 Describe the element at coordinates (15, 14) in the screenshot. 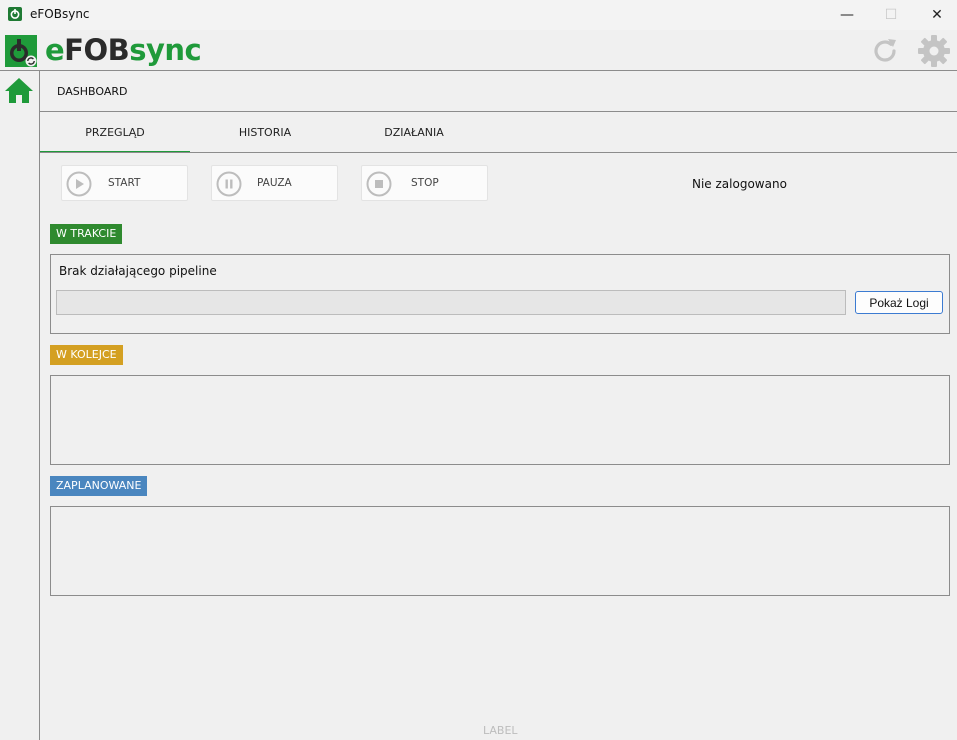

I see `app-icon` at that location.